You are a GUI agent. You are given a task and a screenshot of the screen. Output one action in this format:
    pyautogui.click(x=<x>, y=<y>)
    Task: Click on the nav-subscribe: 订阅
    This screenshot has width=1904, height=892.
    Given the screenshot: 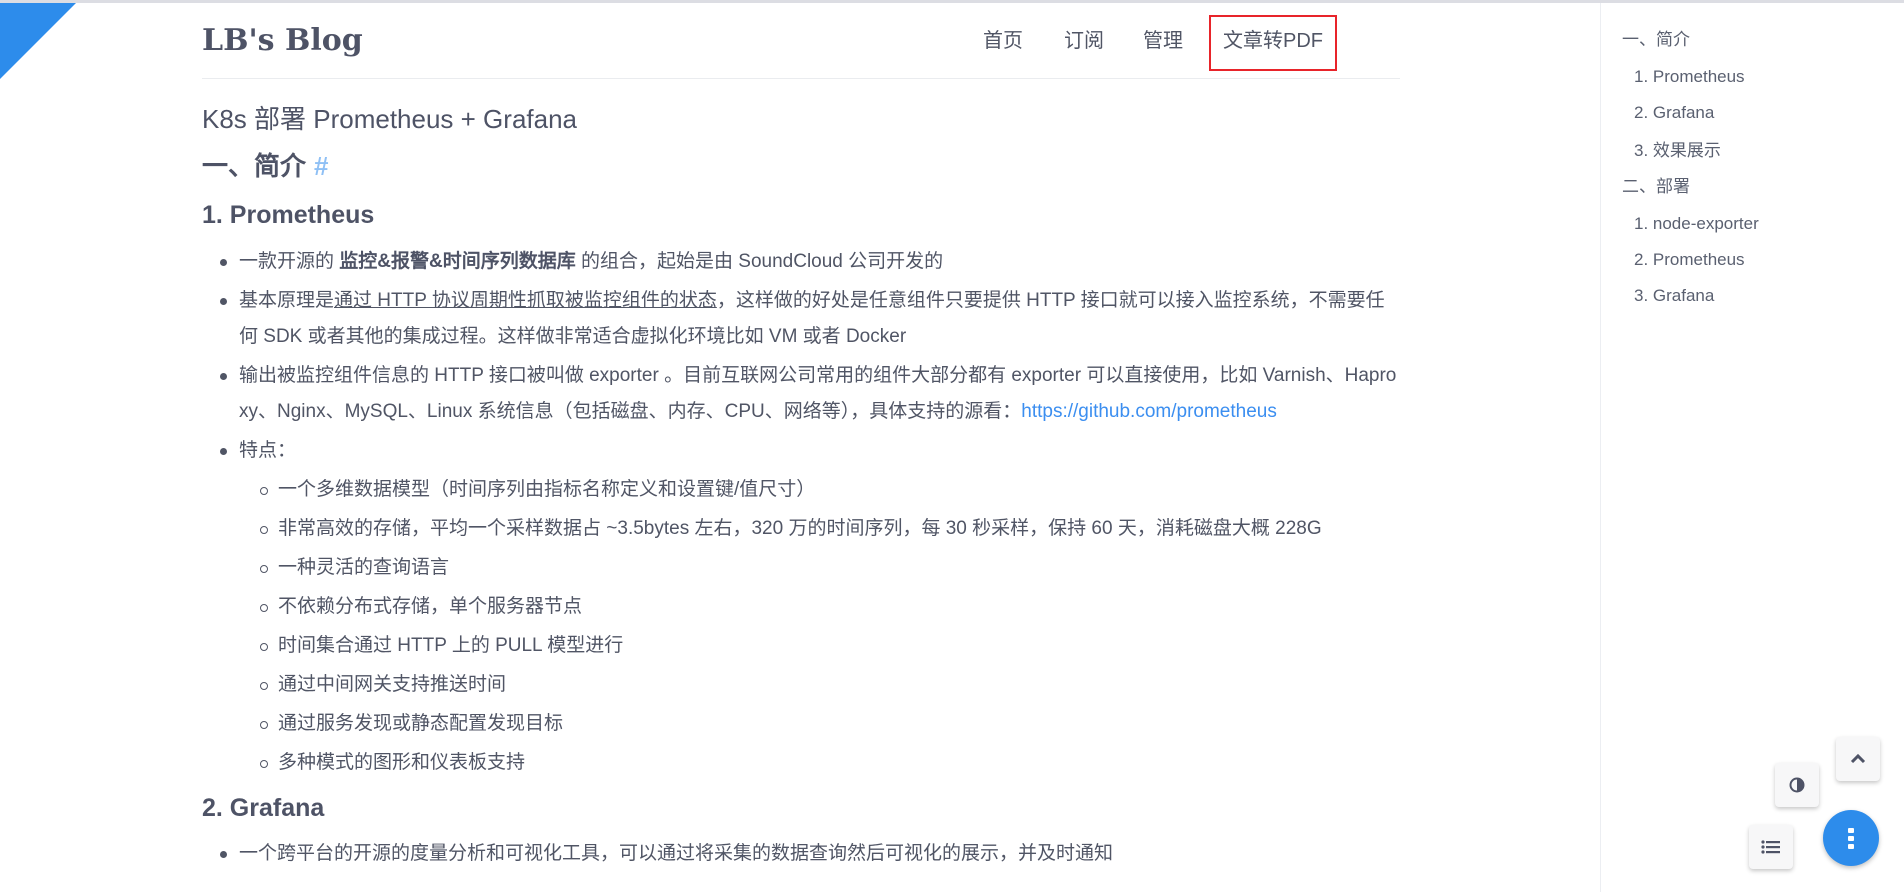 What is the action you would take?
    pyautogui.click(x=1084, y=41)
    